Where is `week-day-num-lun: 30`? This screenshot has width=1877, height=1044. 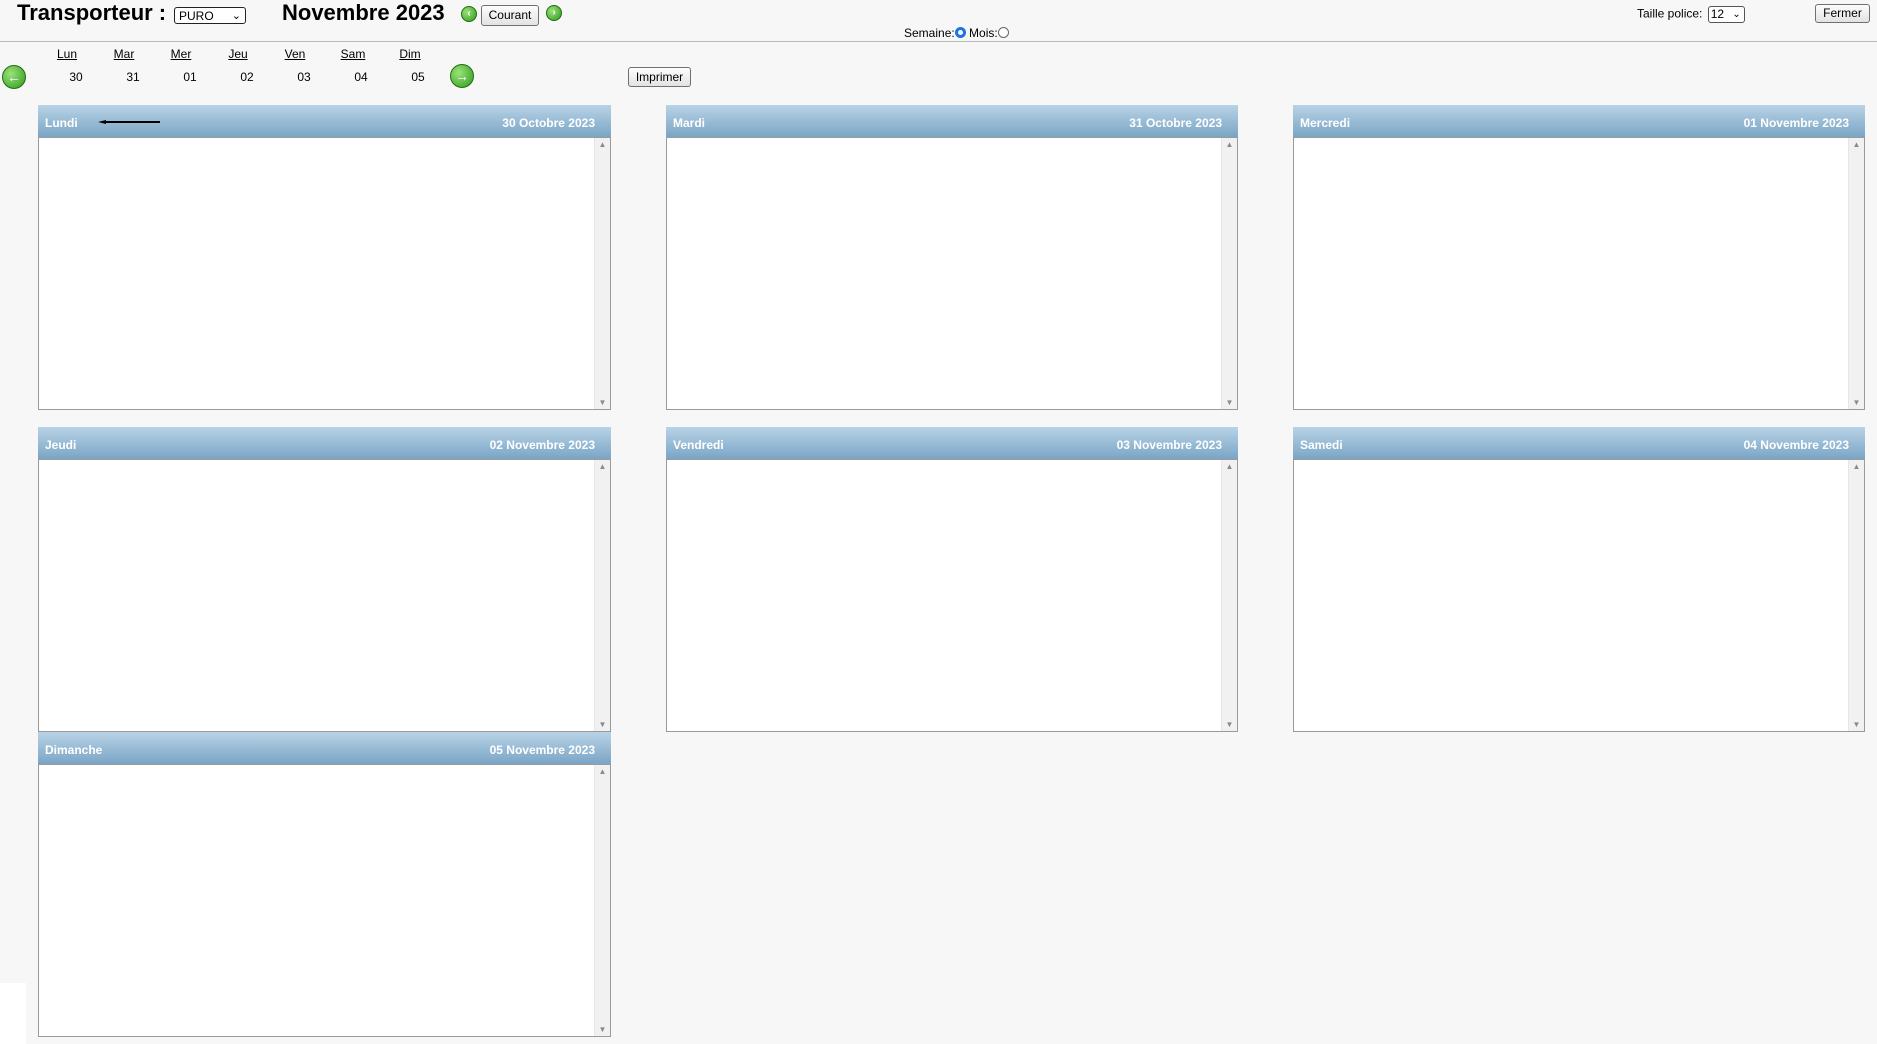
week-day-num-lun: 30 is located at coordinates (76, 77).